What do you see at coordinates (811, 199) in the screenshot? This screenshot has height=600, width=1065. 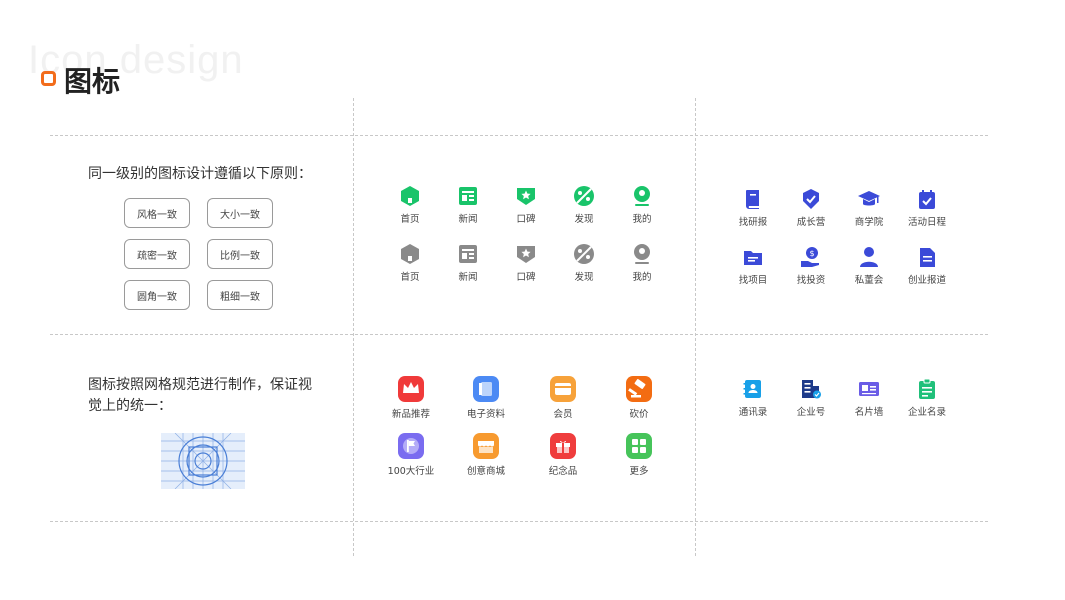 I see `badge-icon` at bounding box center [811, 199].